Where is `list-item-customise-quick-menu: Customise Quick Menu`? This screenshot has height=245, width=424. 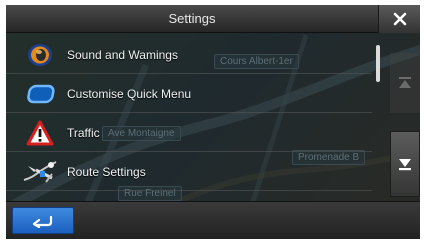
list-item-customise-quick-menu: Customise Quick Menu is located at coordinates (189, 94).